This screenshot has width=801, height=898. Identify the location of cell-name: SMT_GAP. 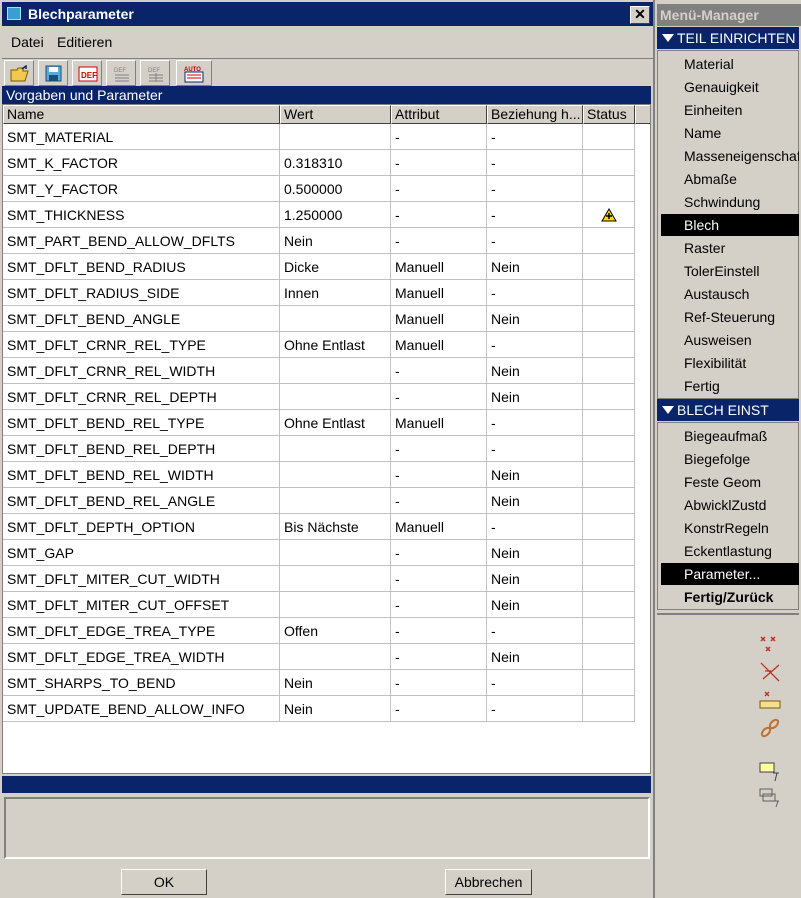
(141, 553).